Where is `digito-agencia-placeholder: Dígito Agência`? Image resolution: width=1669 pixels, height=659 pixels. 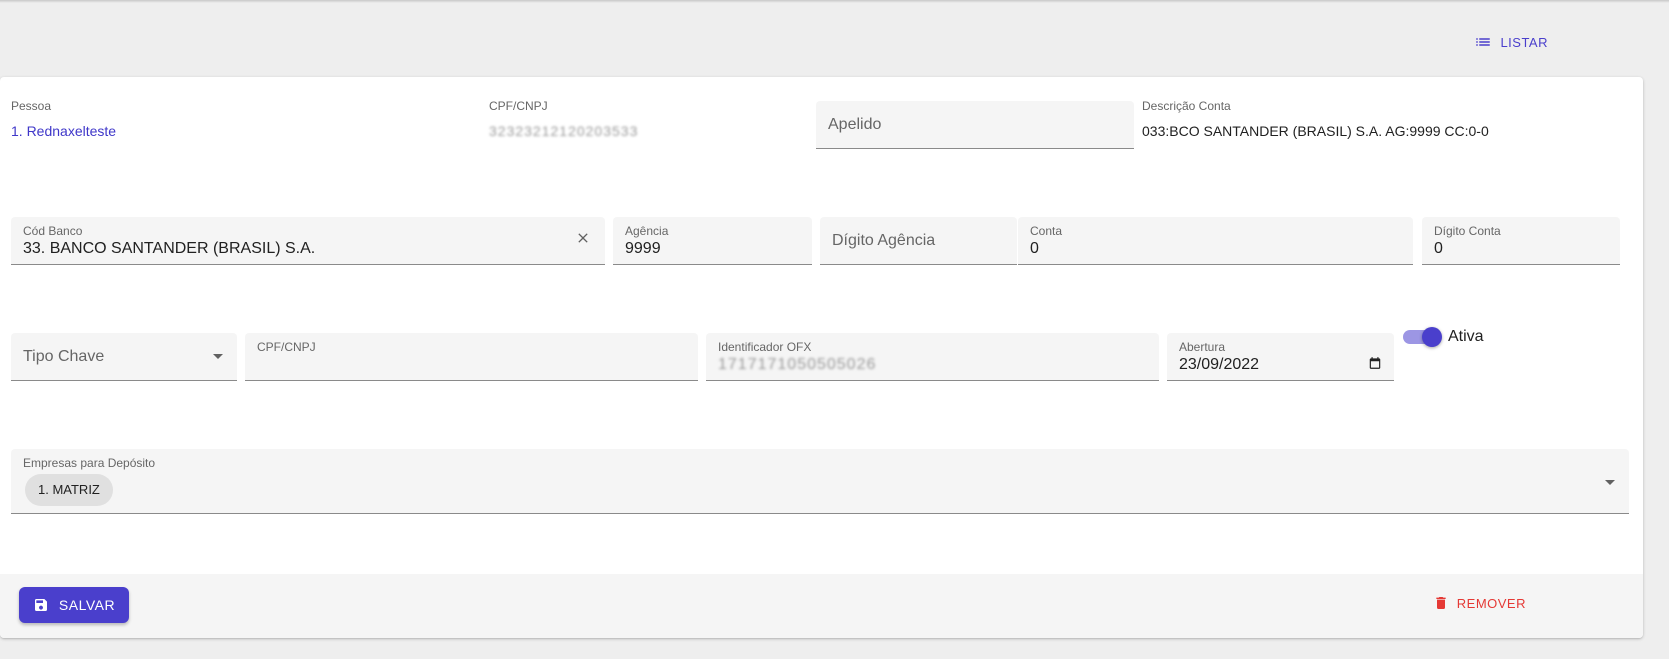 digito-agencia-placeholder: Dígito Agência is located at coordinates (884, 240).